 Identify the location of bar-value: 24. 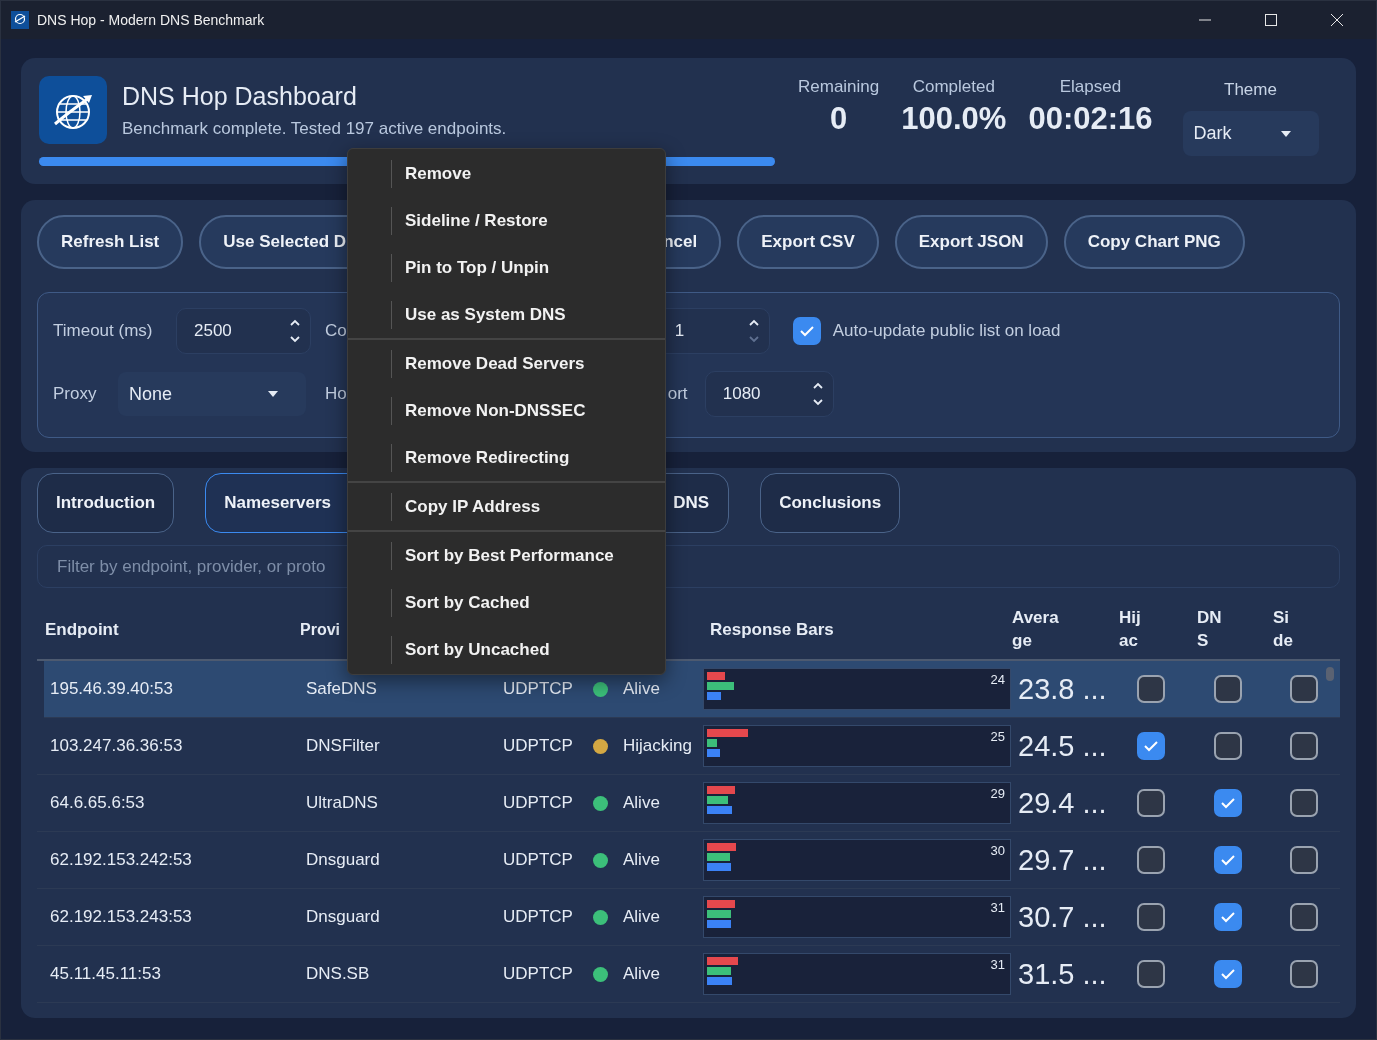
(997, 680).